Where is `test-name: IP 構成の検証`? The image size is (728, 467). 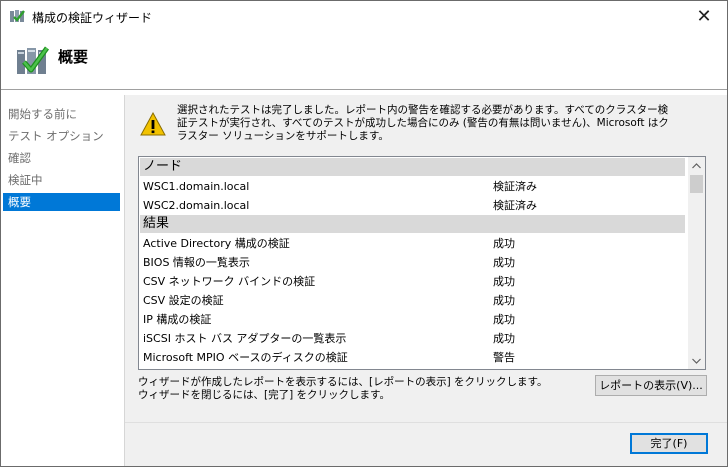
test-name: IP 構成の検証 is located at coordinates (177, 319).